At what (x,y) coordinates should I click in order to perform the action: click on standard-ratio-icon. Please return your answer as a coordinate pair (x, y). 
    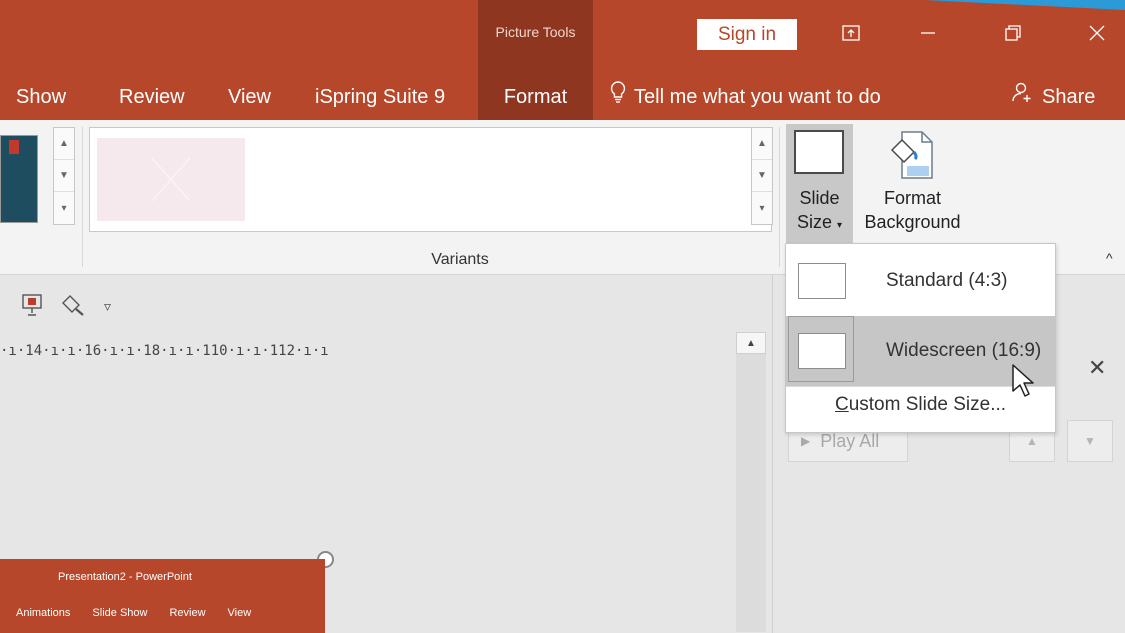
    Looking at the image, I should click on (822, 281).